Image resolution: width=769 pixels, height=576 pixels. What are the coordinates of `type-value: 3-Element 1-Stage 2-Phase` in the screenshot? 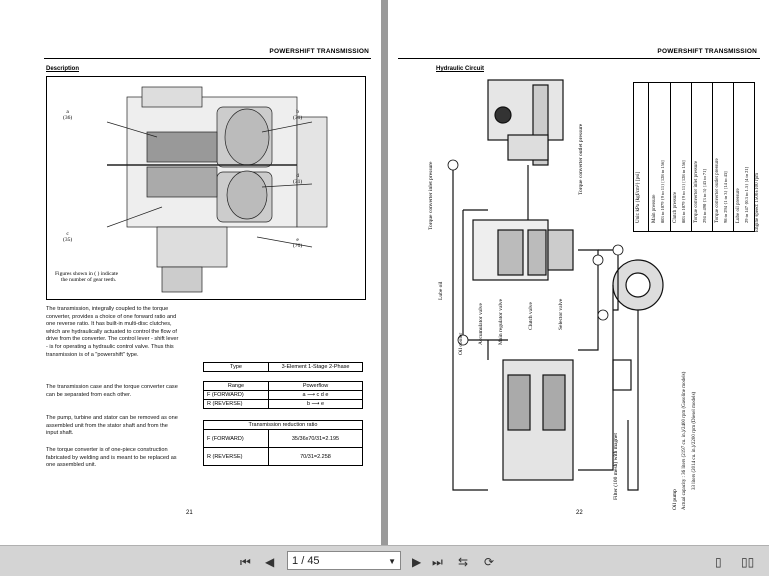 It's located at (315, 367).